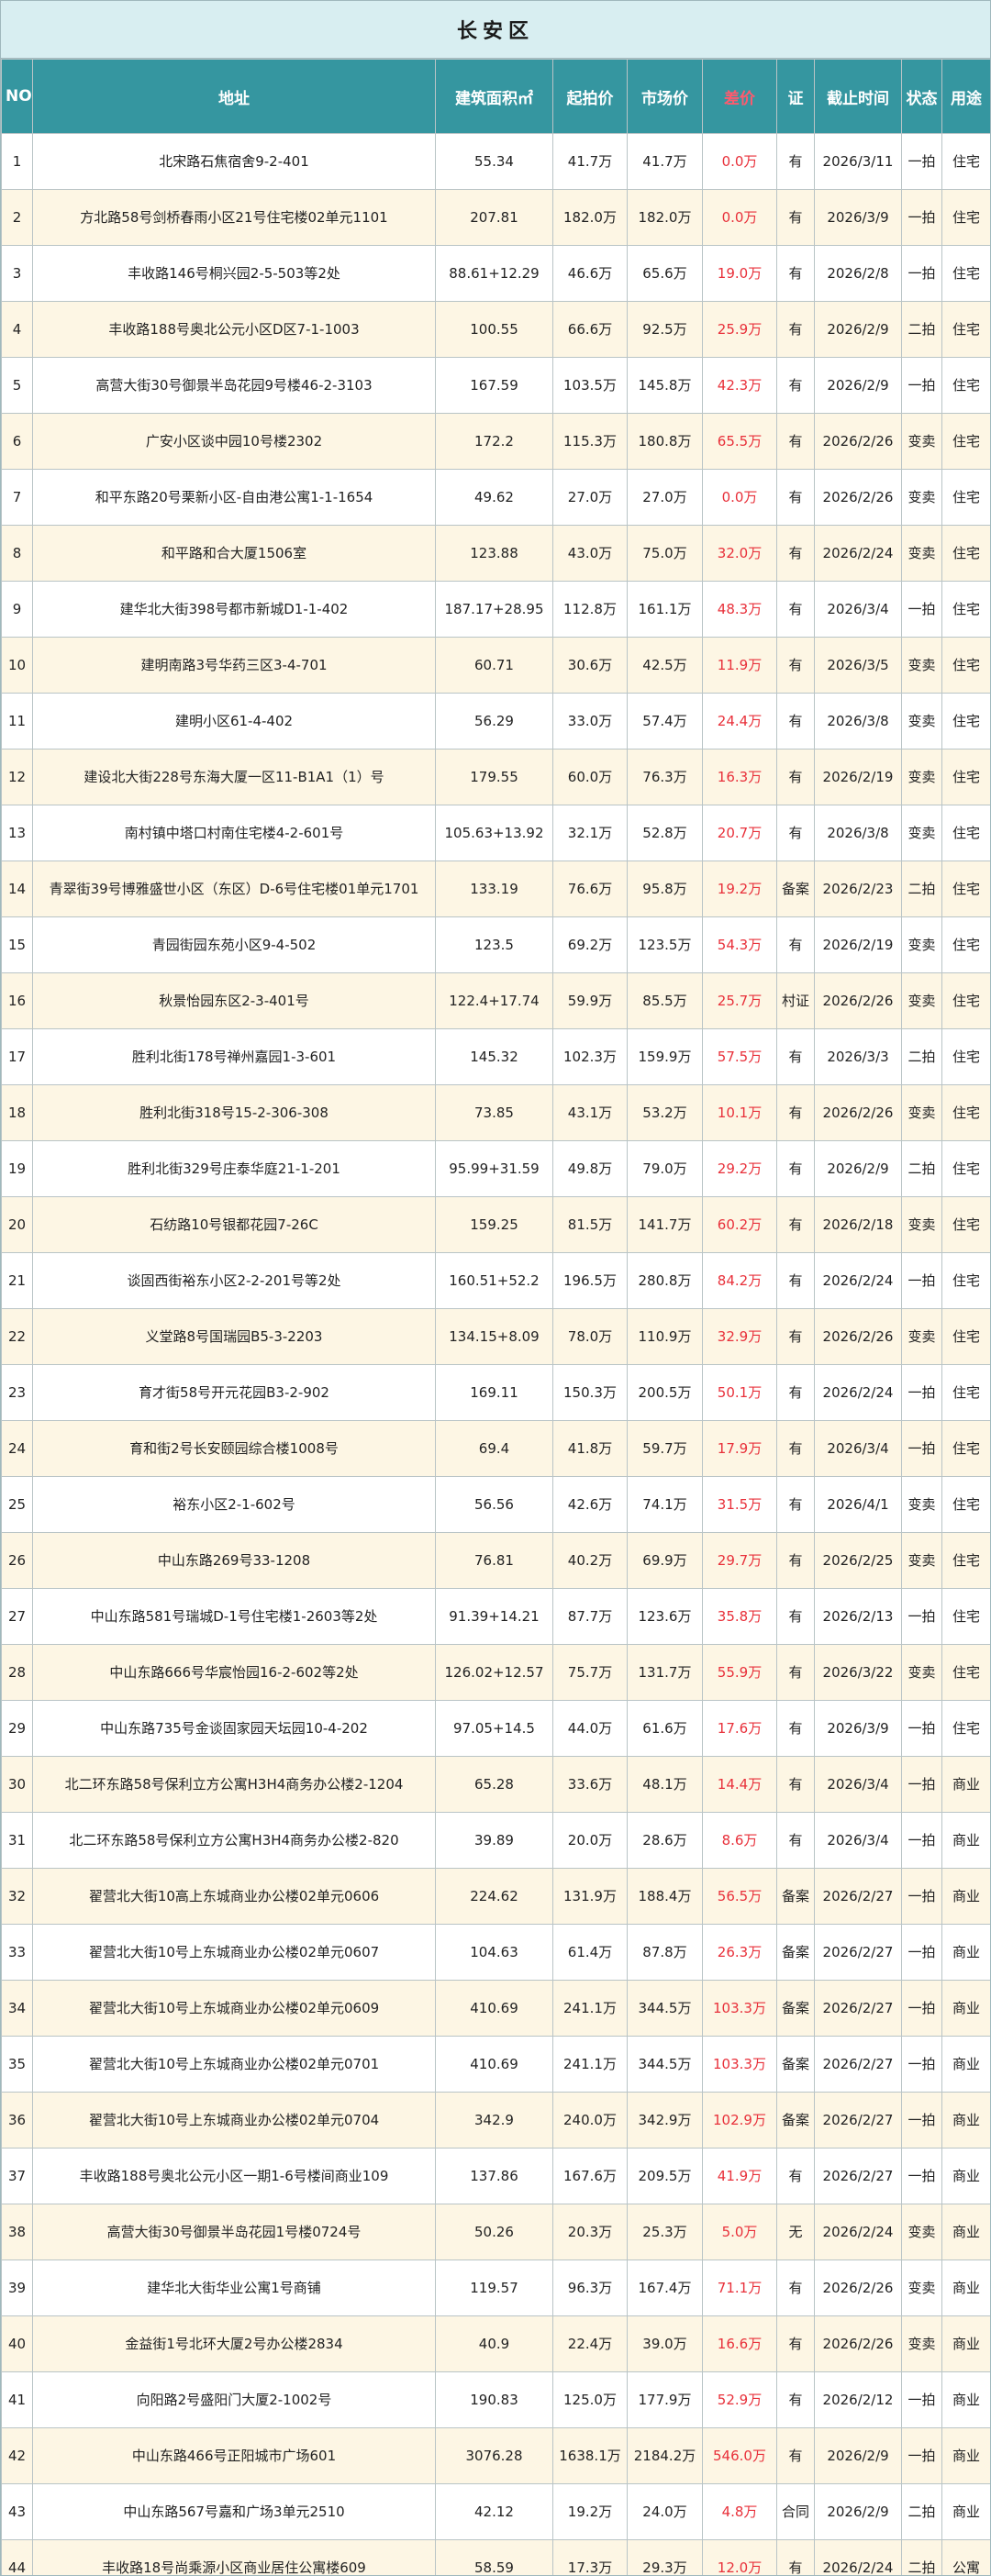  I want to click on cell-address: 秋景怡园东区2-3-401号, so click(234, 1000).